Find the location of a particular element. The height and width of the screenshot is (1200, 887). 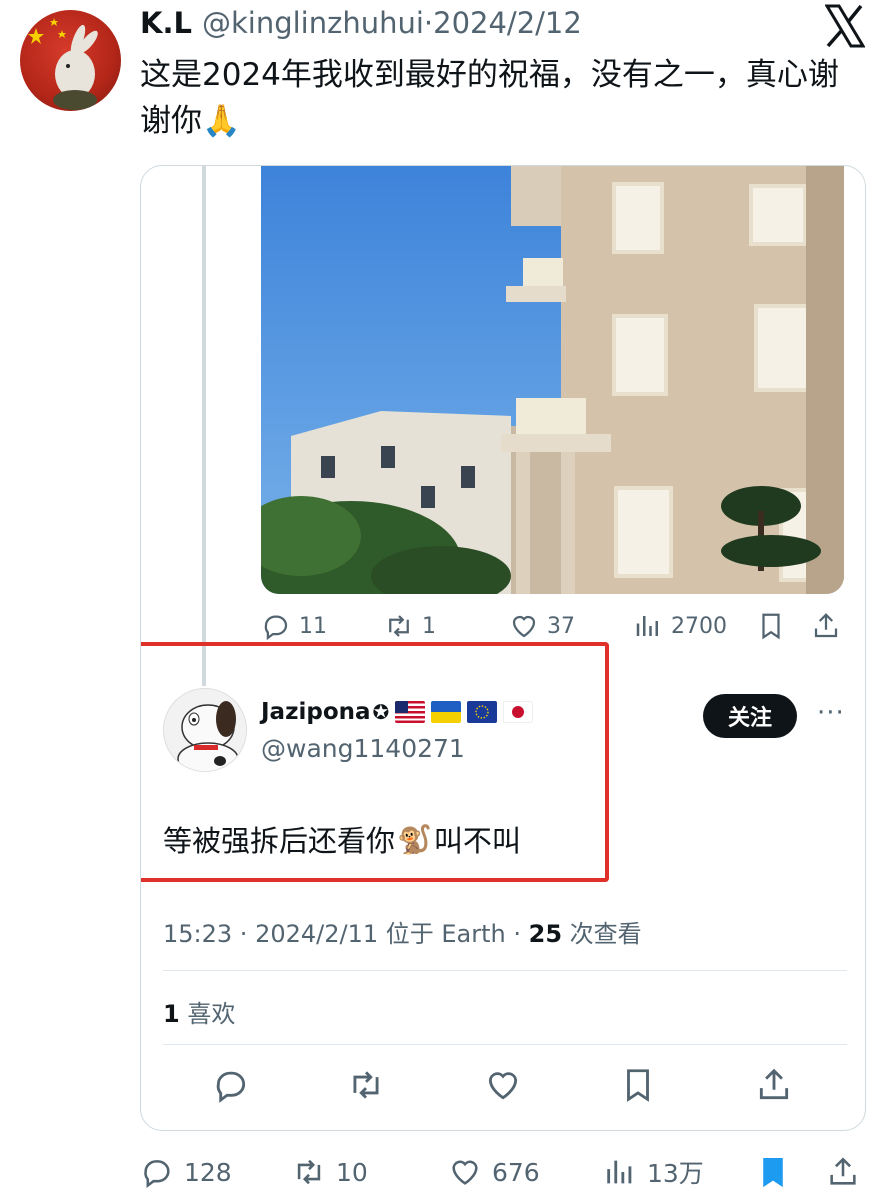

embedded-views-action: 2700 is located at coordinates (680, 626).